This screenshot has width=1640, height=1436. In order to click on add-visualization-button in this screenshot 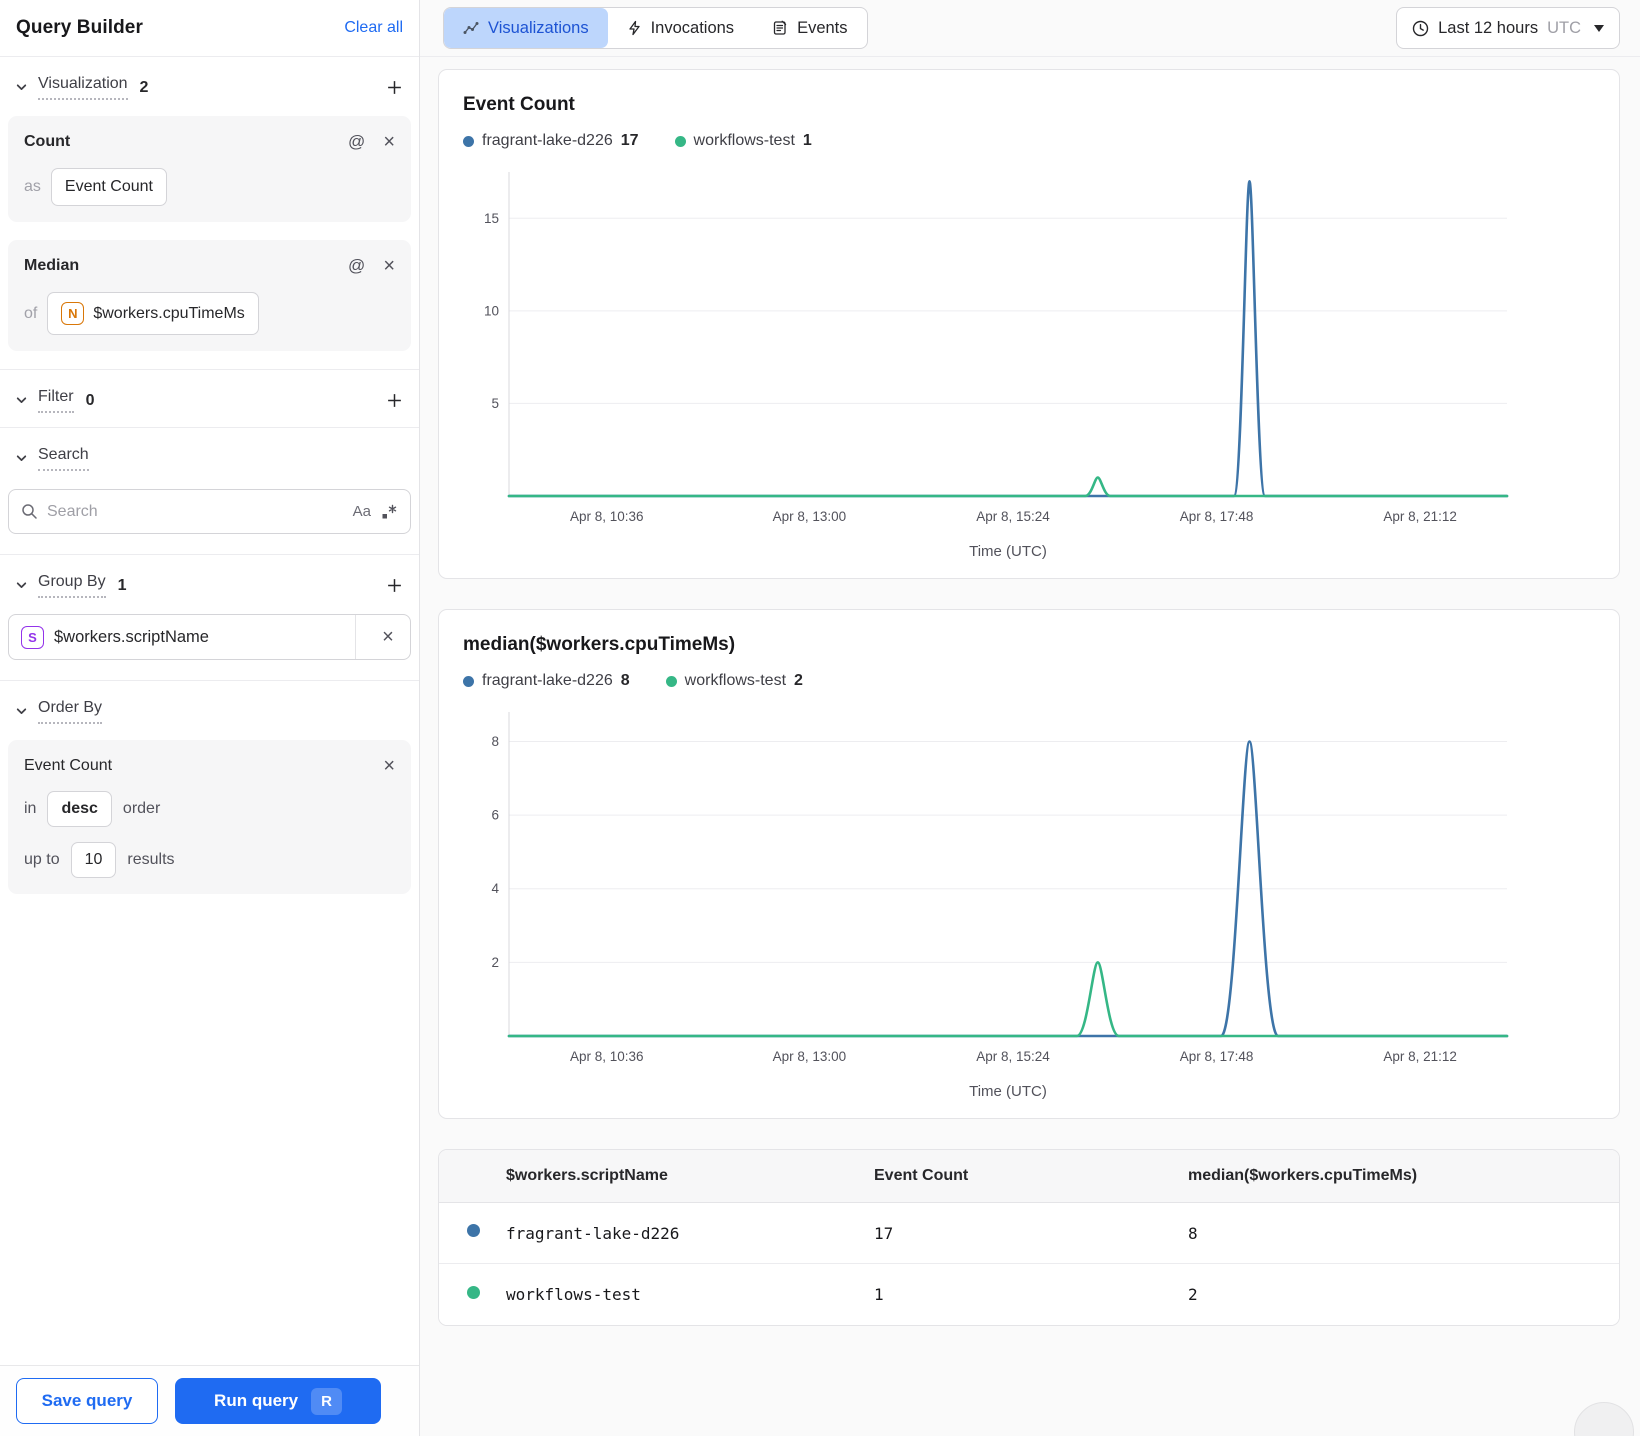, I will do `click(394, 87)`.